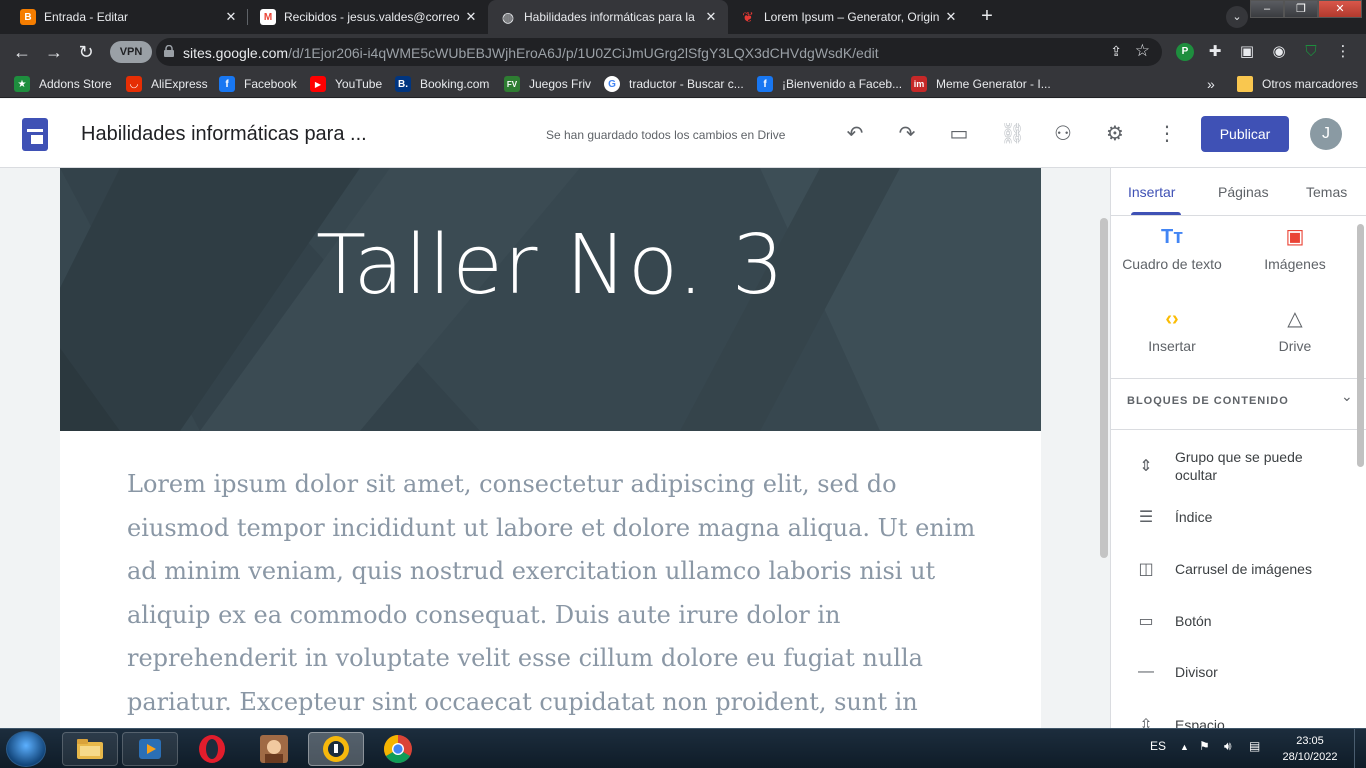  I want to click on embed-code-icon: ‹›, so click(1172, 319).